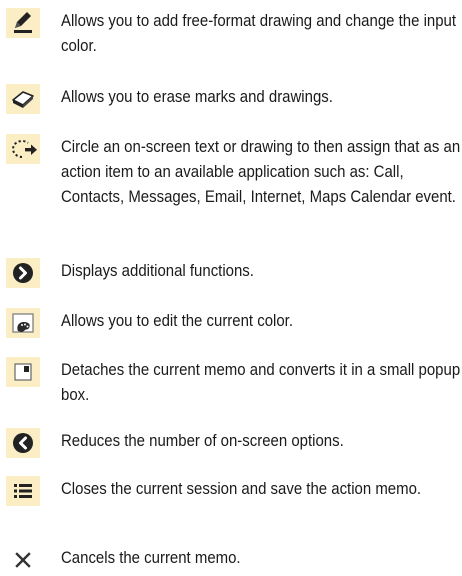 The height and width of the screenshot is (576, 462). Describe the element at coordinates (23, 273) in the screenshot. I see `chevron-right-circle-icon` at that location.